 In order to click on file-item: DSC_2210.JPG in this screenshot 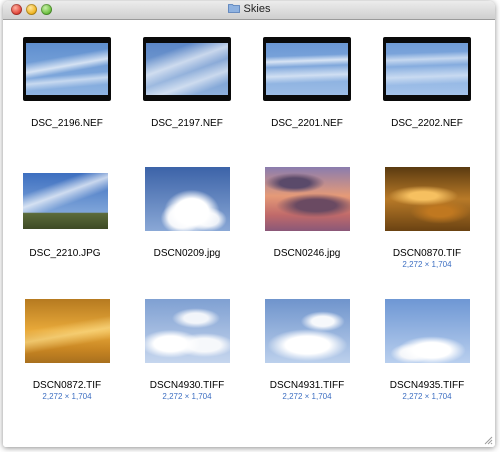, I will do `click(65, 213)`.